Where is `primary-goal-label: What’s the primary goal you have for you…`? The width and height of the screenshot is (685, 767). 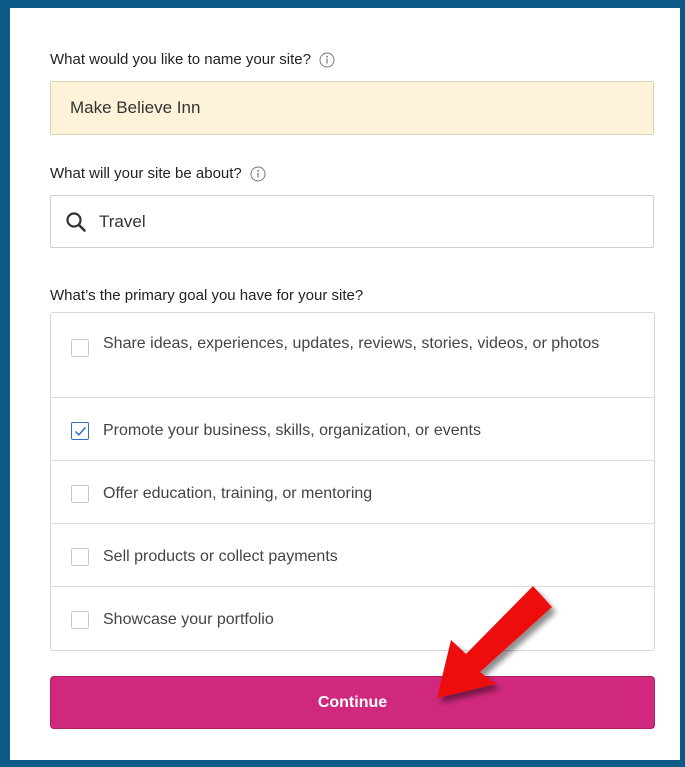 primary-goal-label: What’s the primary goal you have for you… is located at coordinates (206, 295).